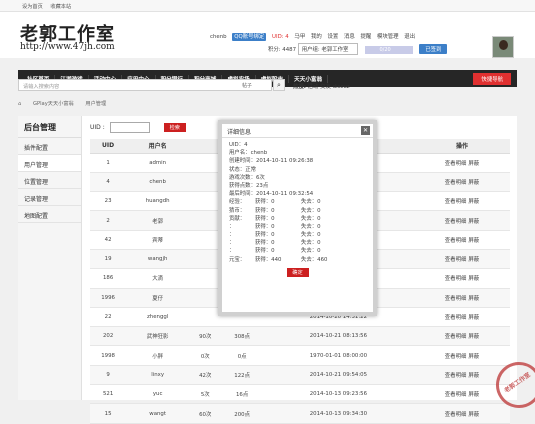 The height and width of the screenshot is (424, 535). I want to click on user-link-messages: 消息, so click(349, 37).